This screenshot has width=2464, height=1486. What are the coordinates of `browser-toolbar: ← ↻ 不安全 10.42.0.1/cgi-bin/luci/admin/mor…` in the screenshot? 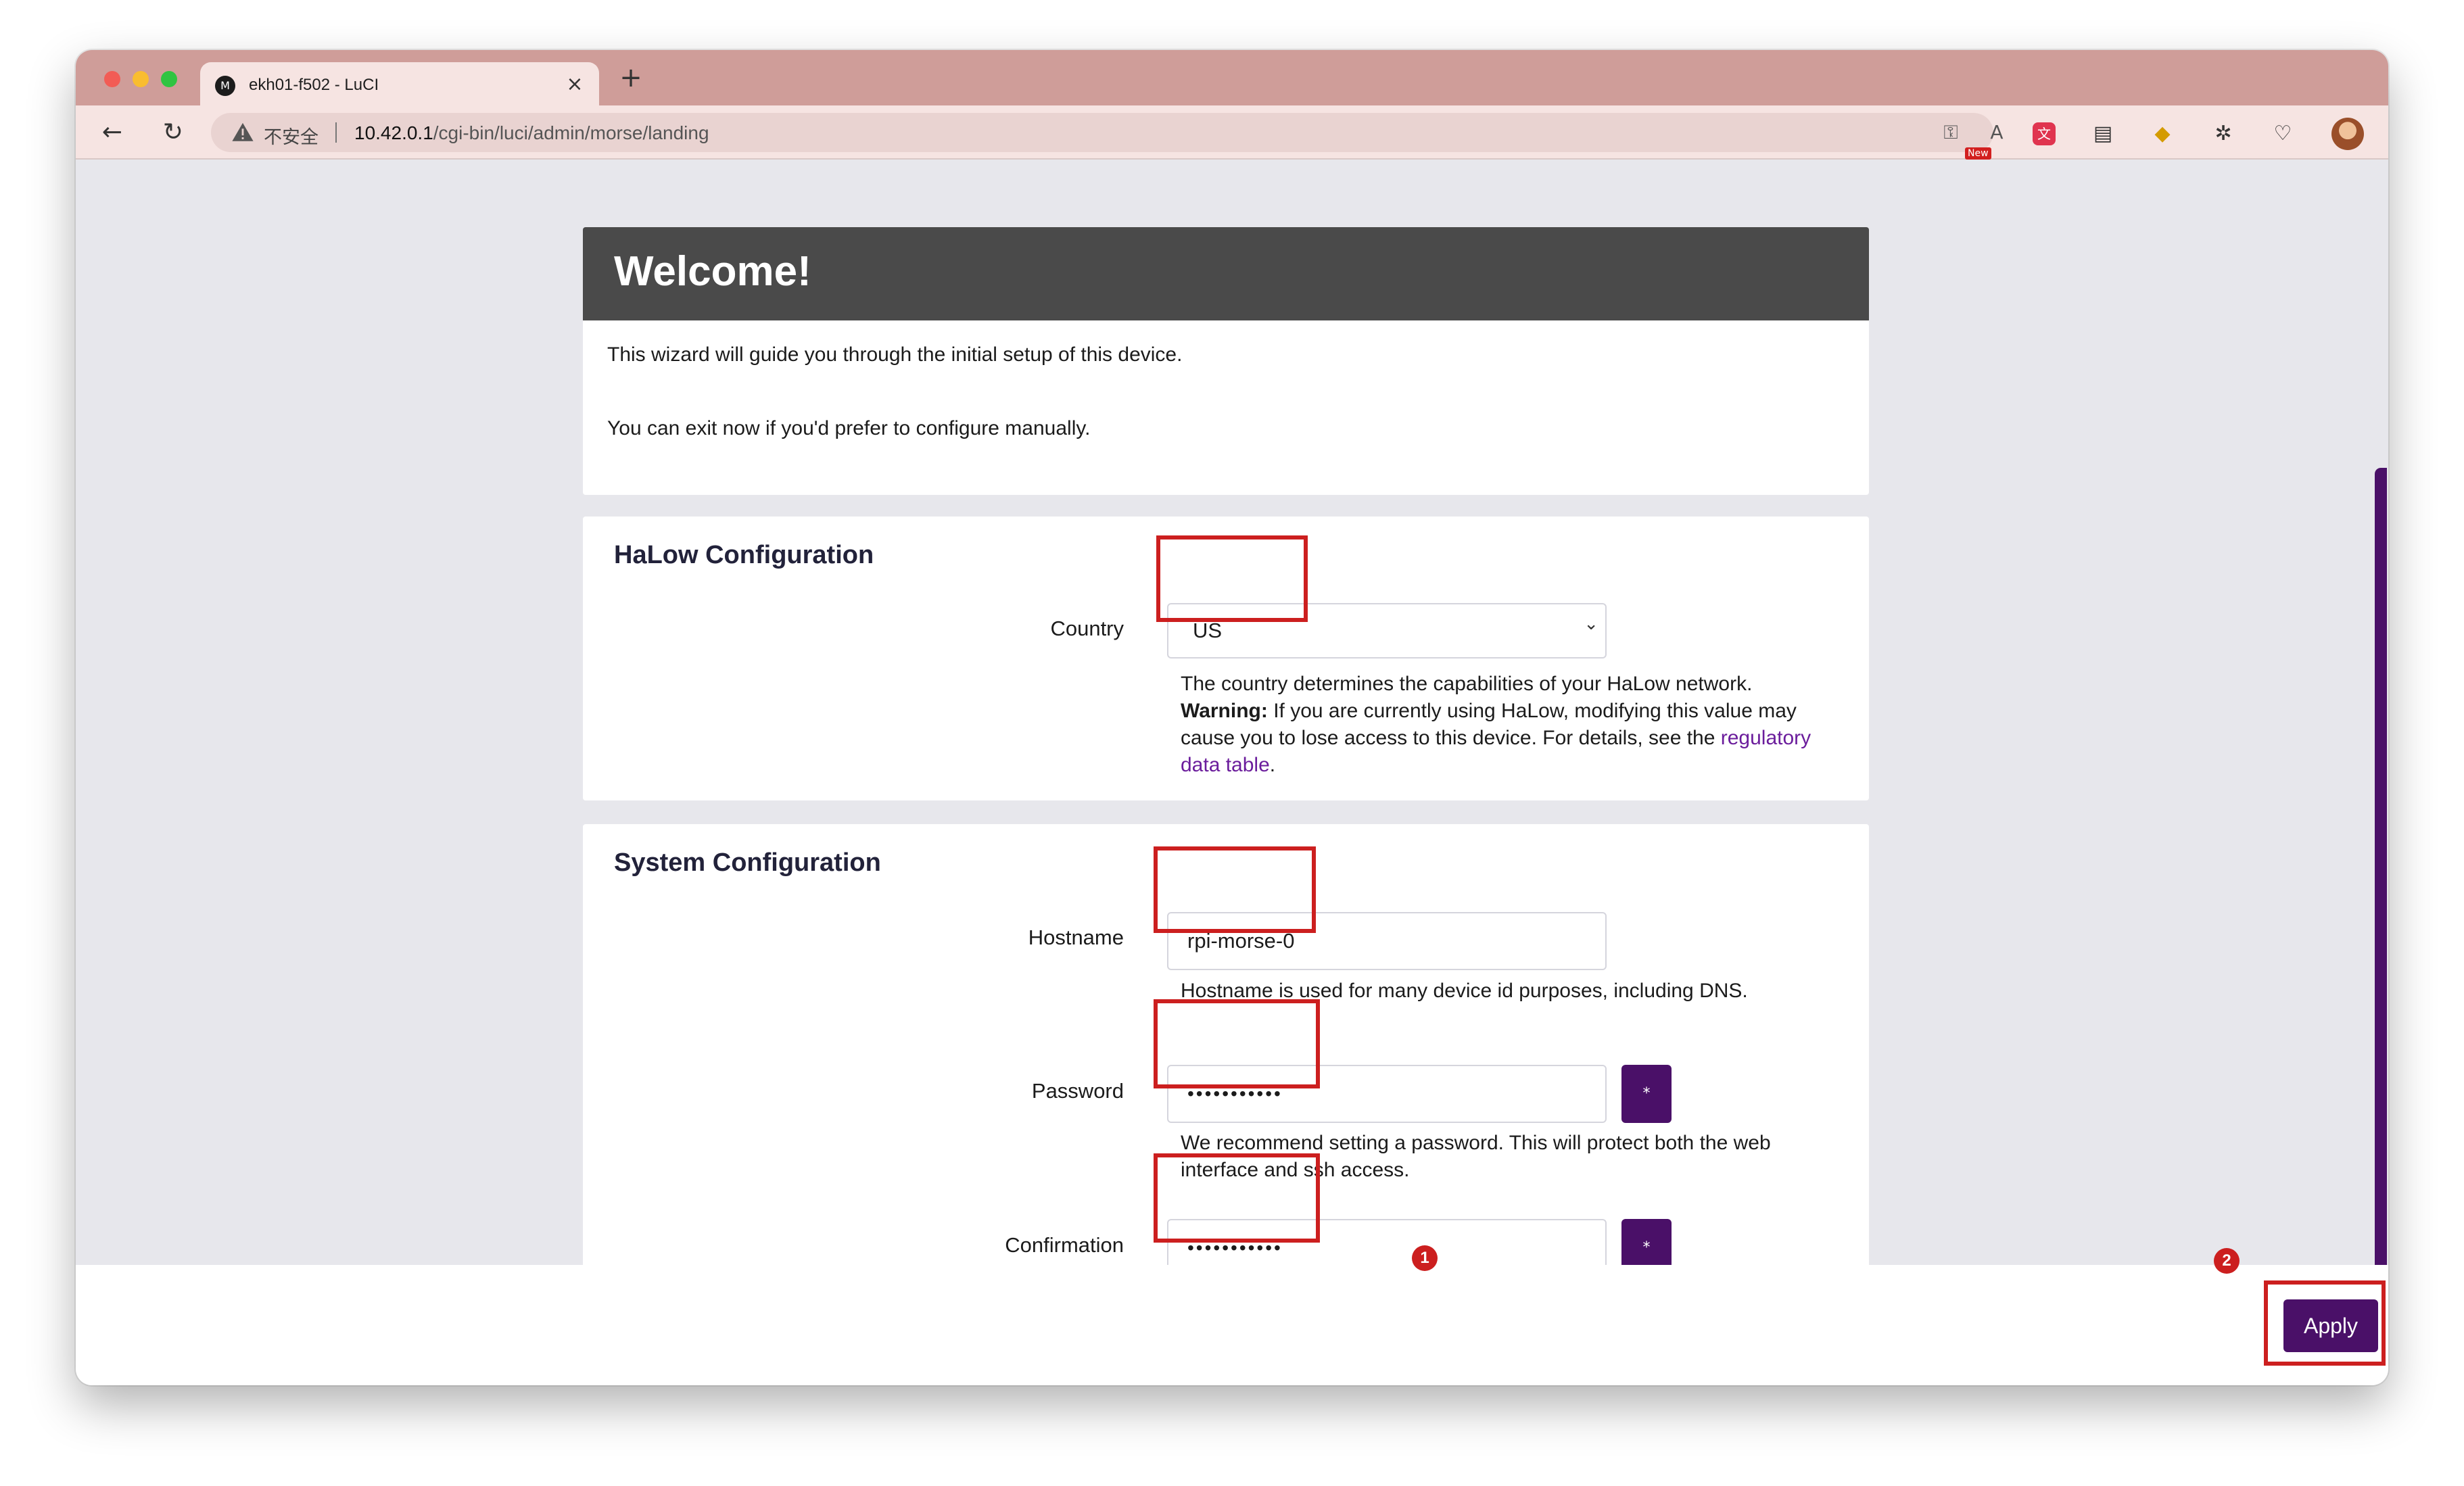 It's located at (1232, 133).